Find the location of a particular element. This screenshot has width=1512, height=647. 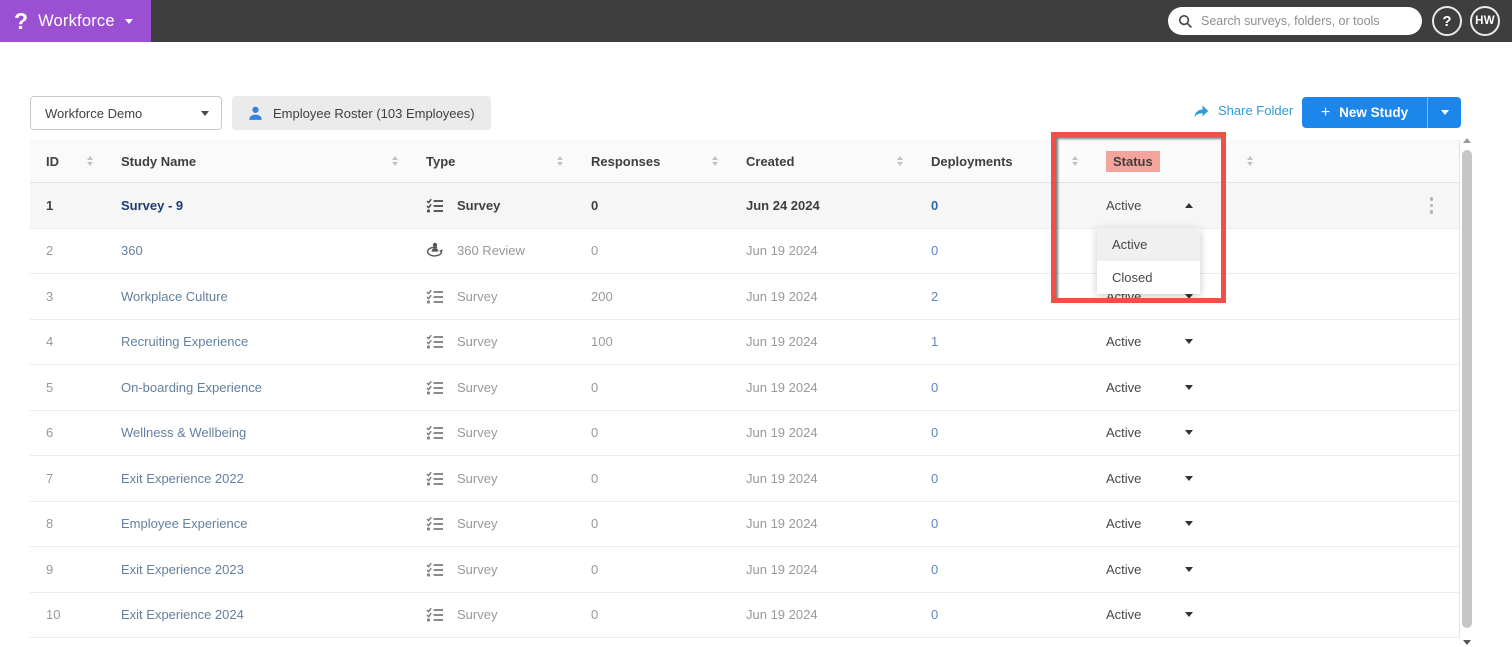

study-id: 1 is located at coordinates (50, 205).